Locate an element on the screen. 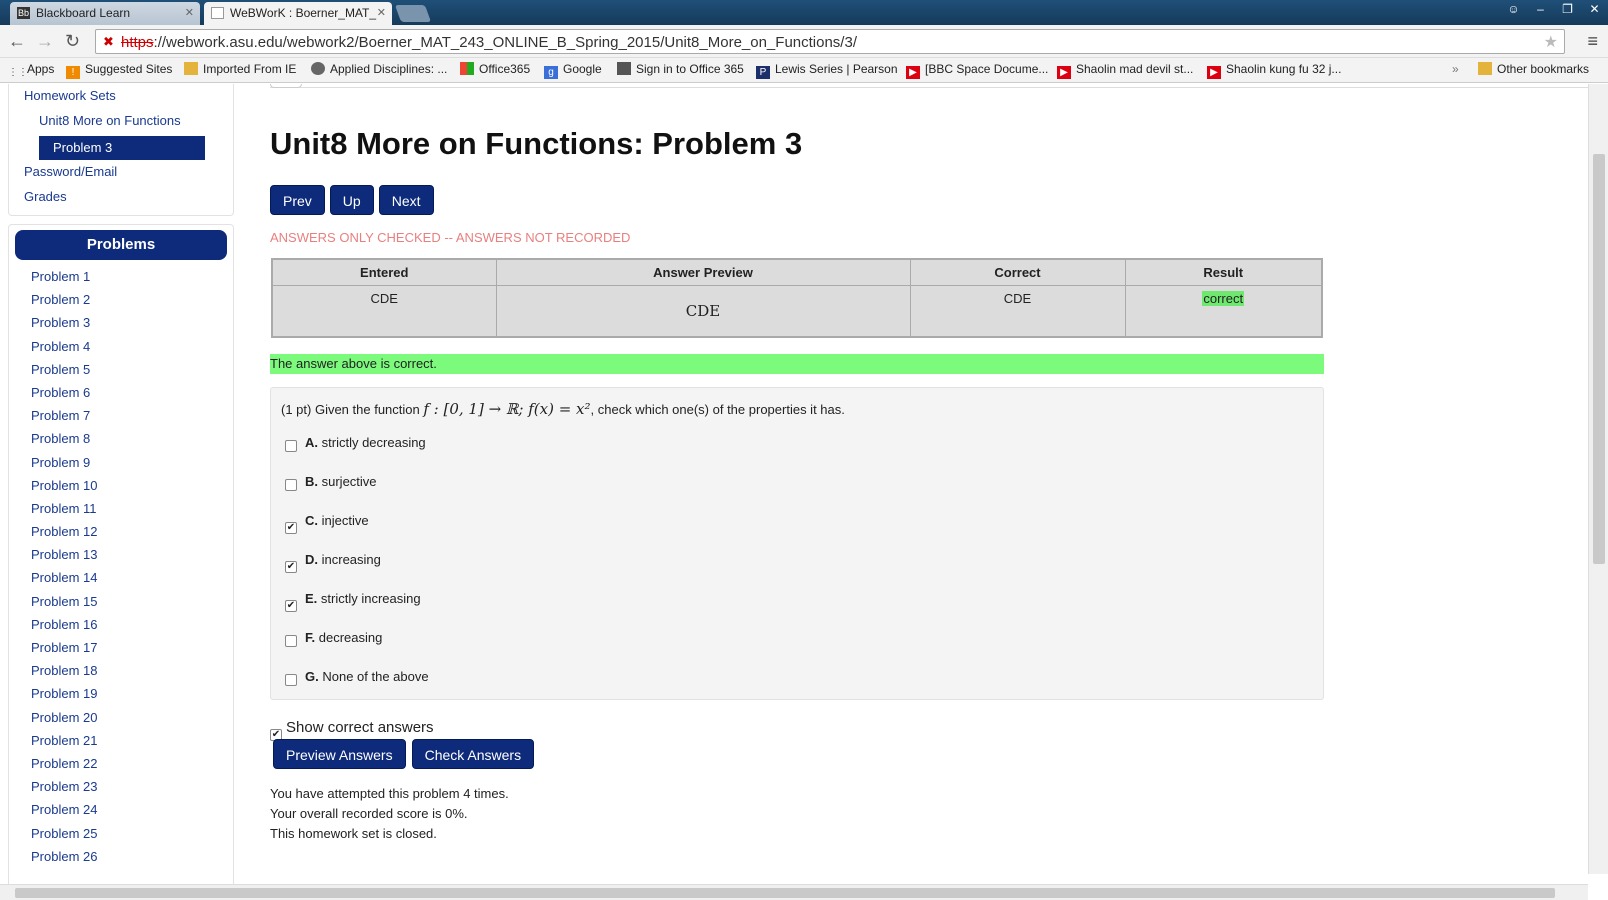 The height and width of the screenshot is (900, 1608). problem-link: Problem 11 is located at coordinates (64, 512).